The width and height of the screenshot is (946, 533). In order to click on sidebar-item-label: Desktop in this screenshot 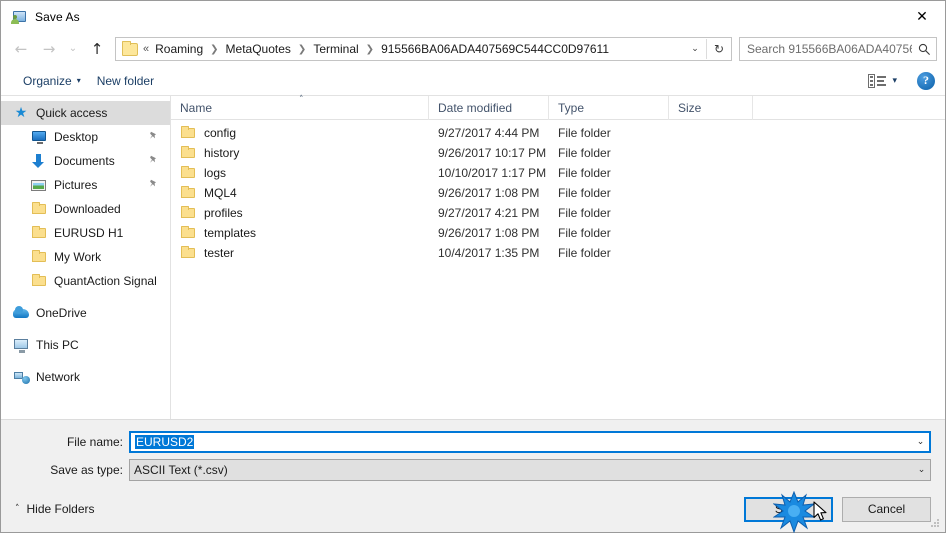, I will do `click(76, 137)`.